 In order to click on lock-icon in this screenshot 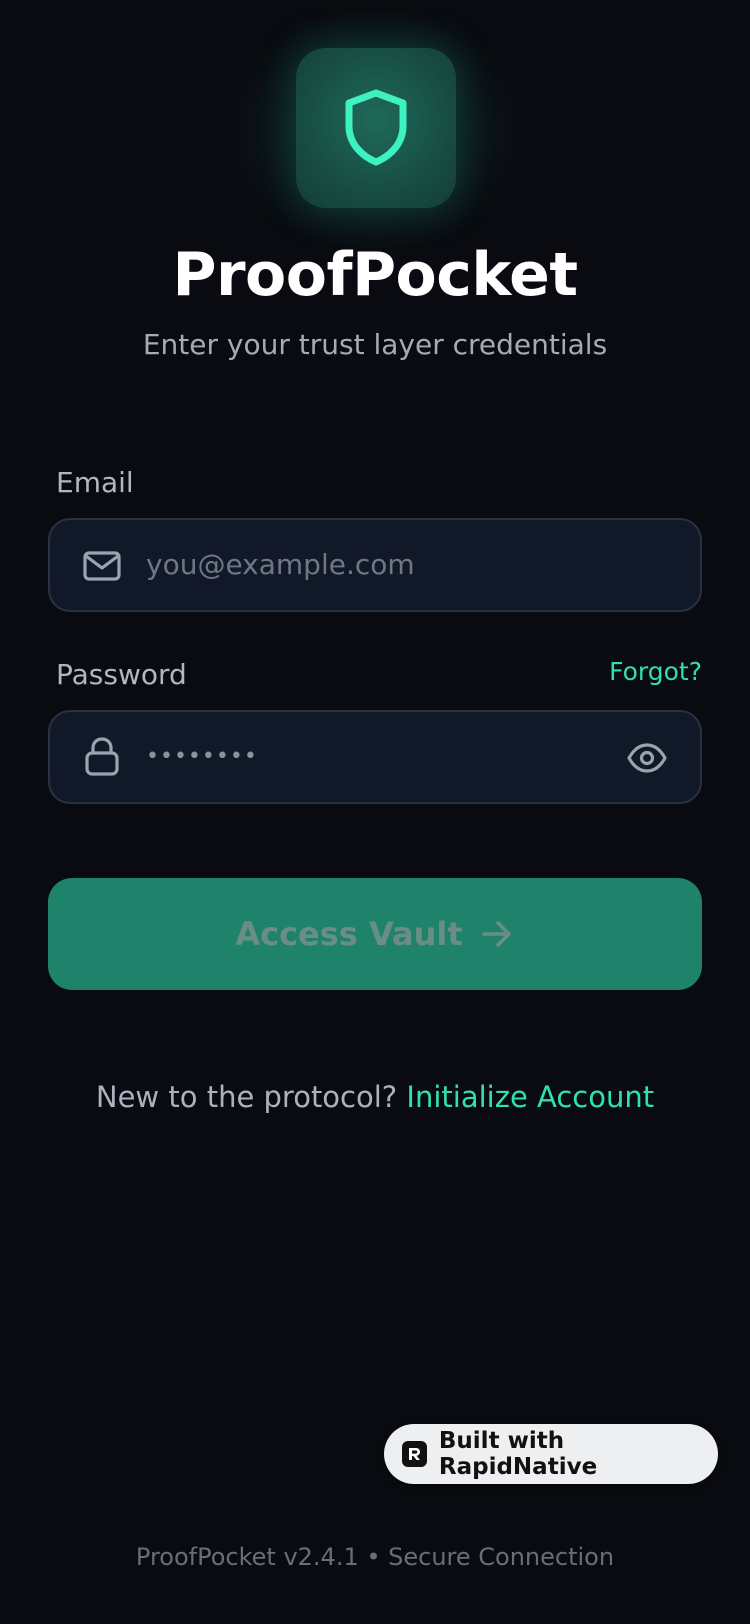, I will do `click(102, 756)`.